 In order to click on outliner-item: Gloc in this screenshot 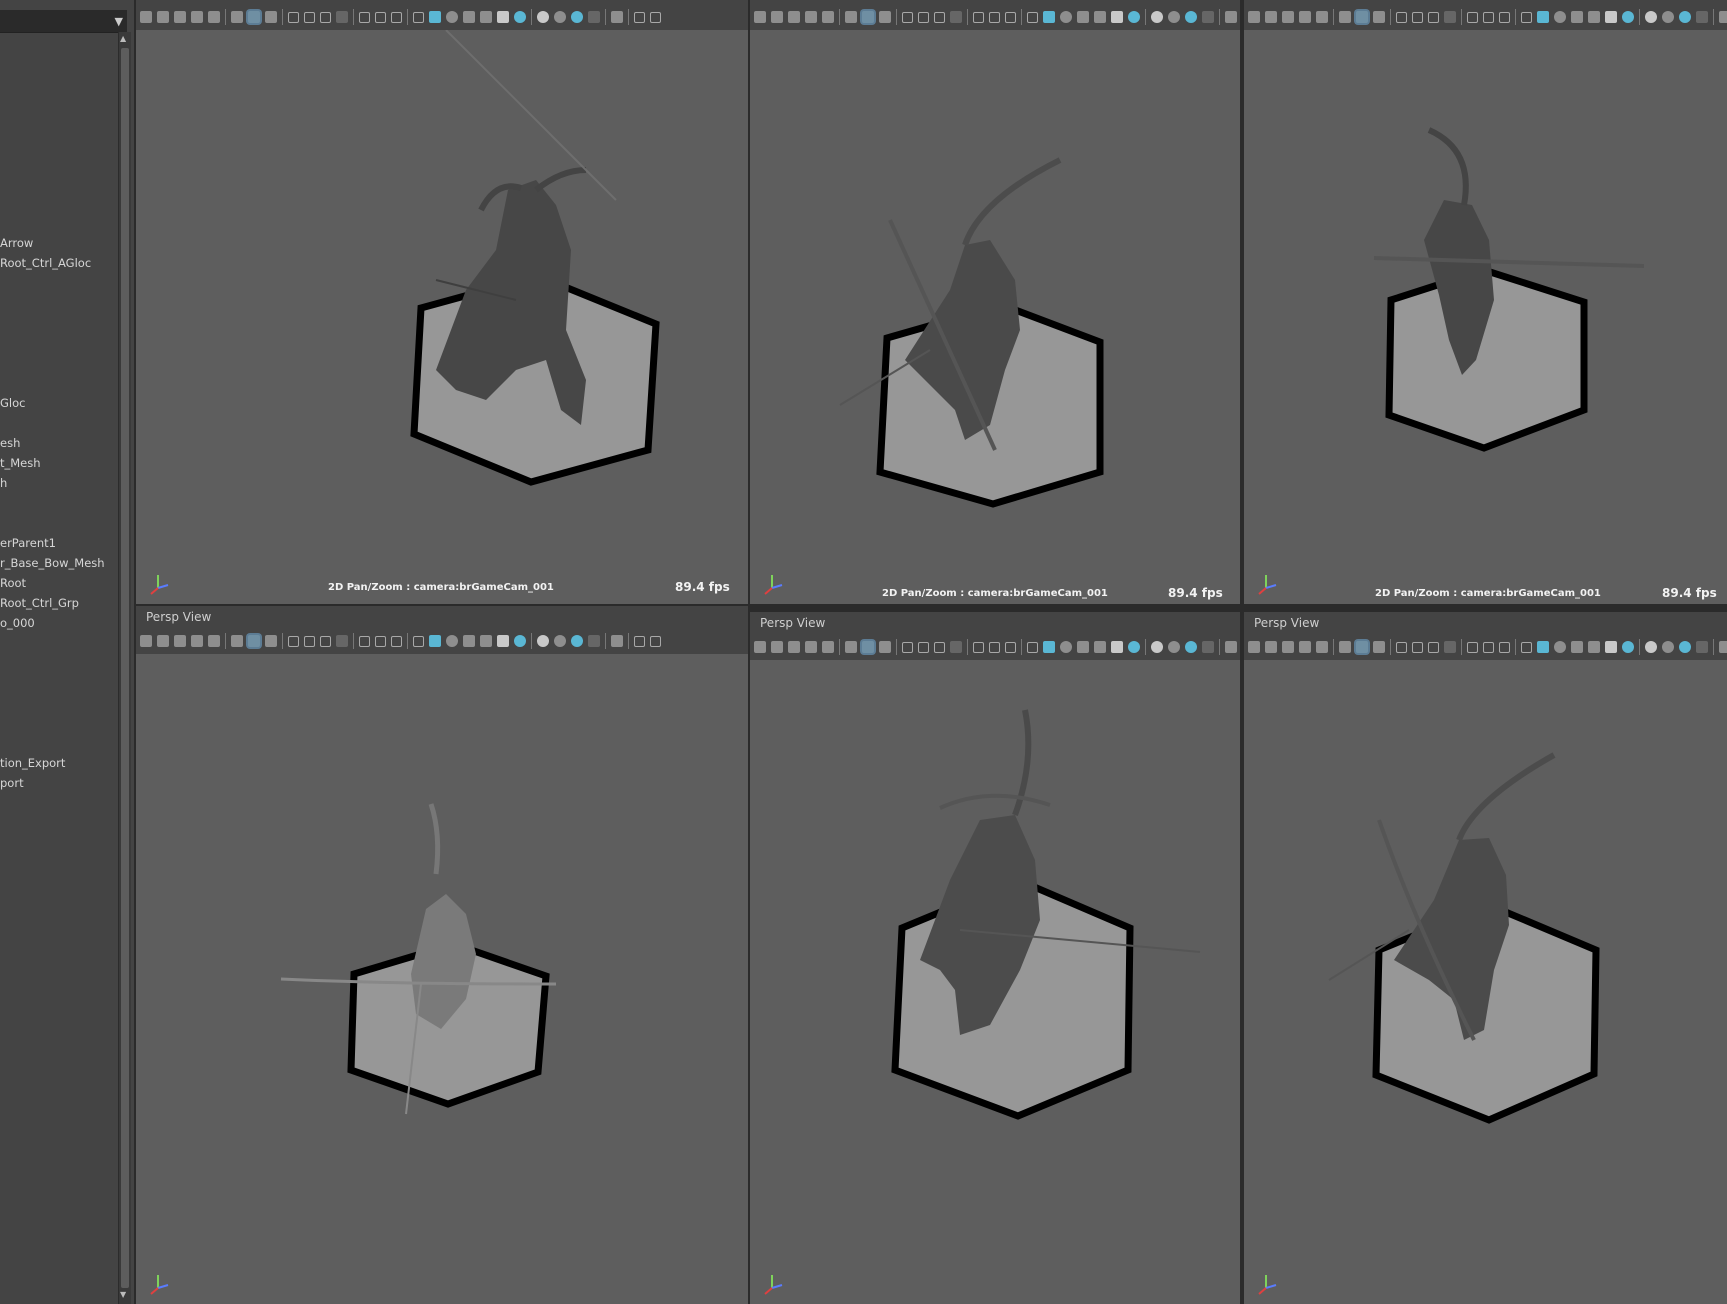, I will do `click(12, 403)`.